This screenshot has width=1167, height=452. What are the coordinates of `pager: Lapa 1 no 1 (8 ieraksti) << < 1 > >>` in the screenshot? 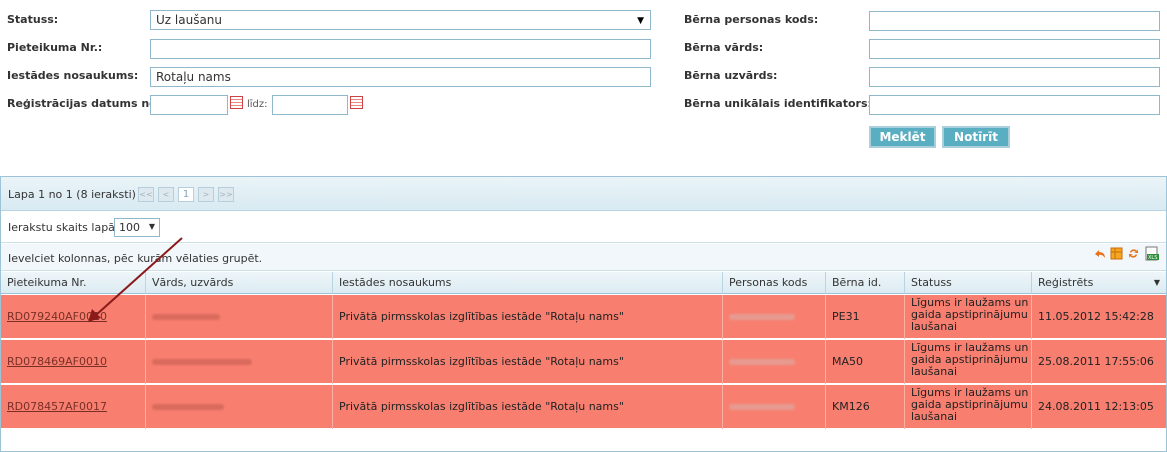 It's located at (583, 194).